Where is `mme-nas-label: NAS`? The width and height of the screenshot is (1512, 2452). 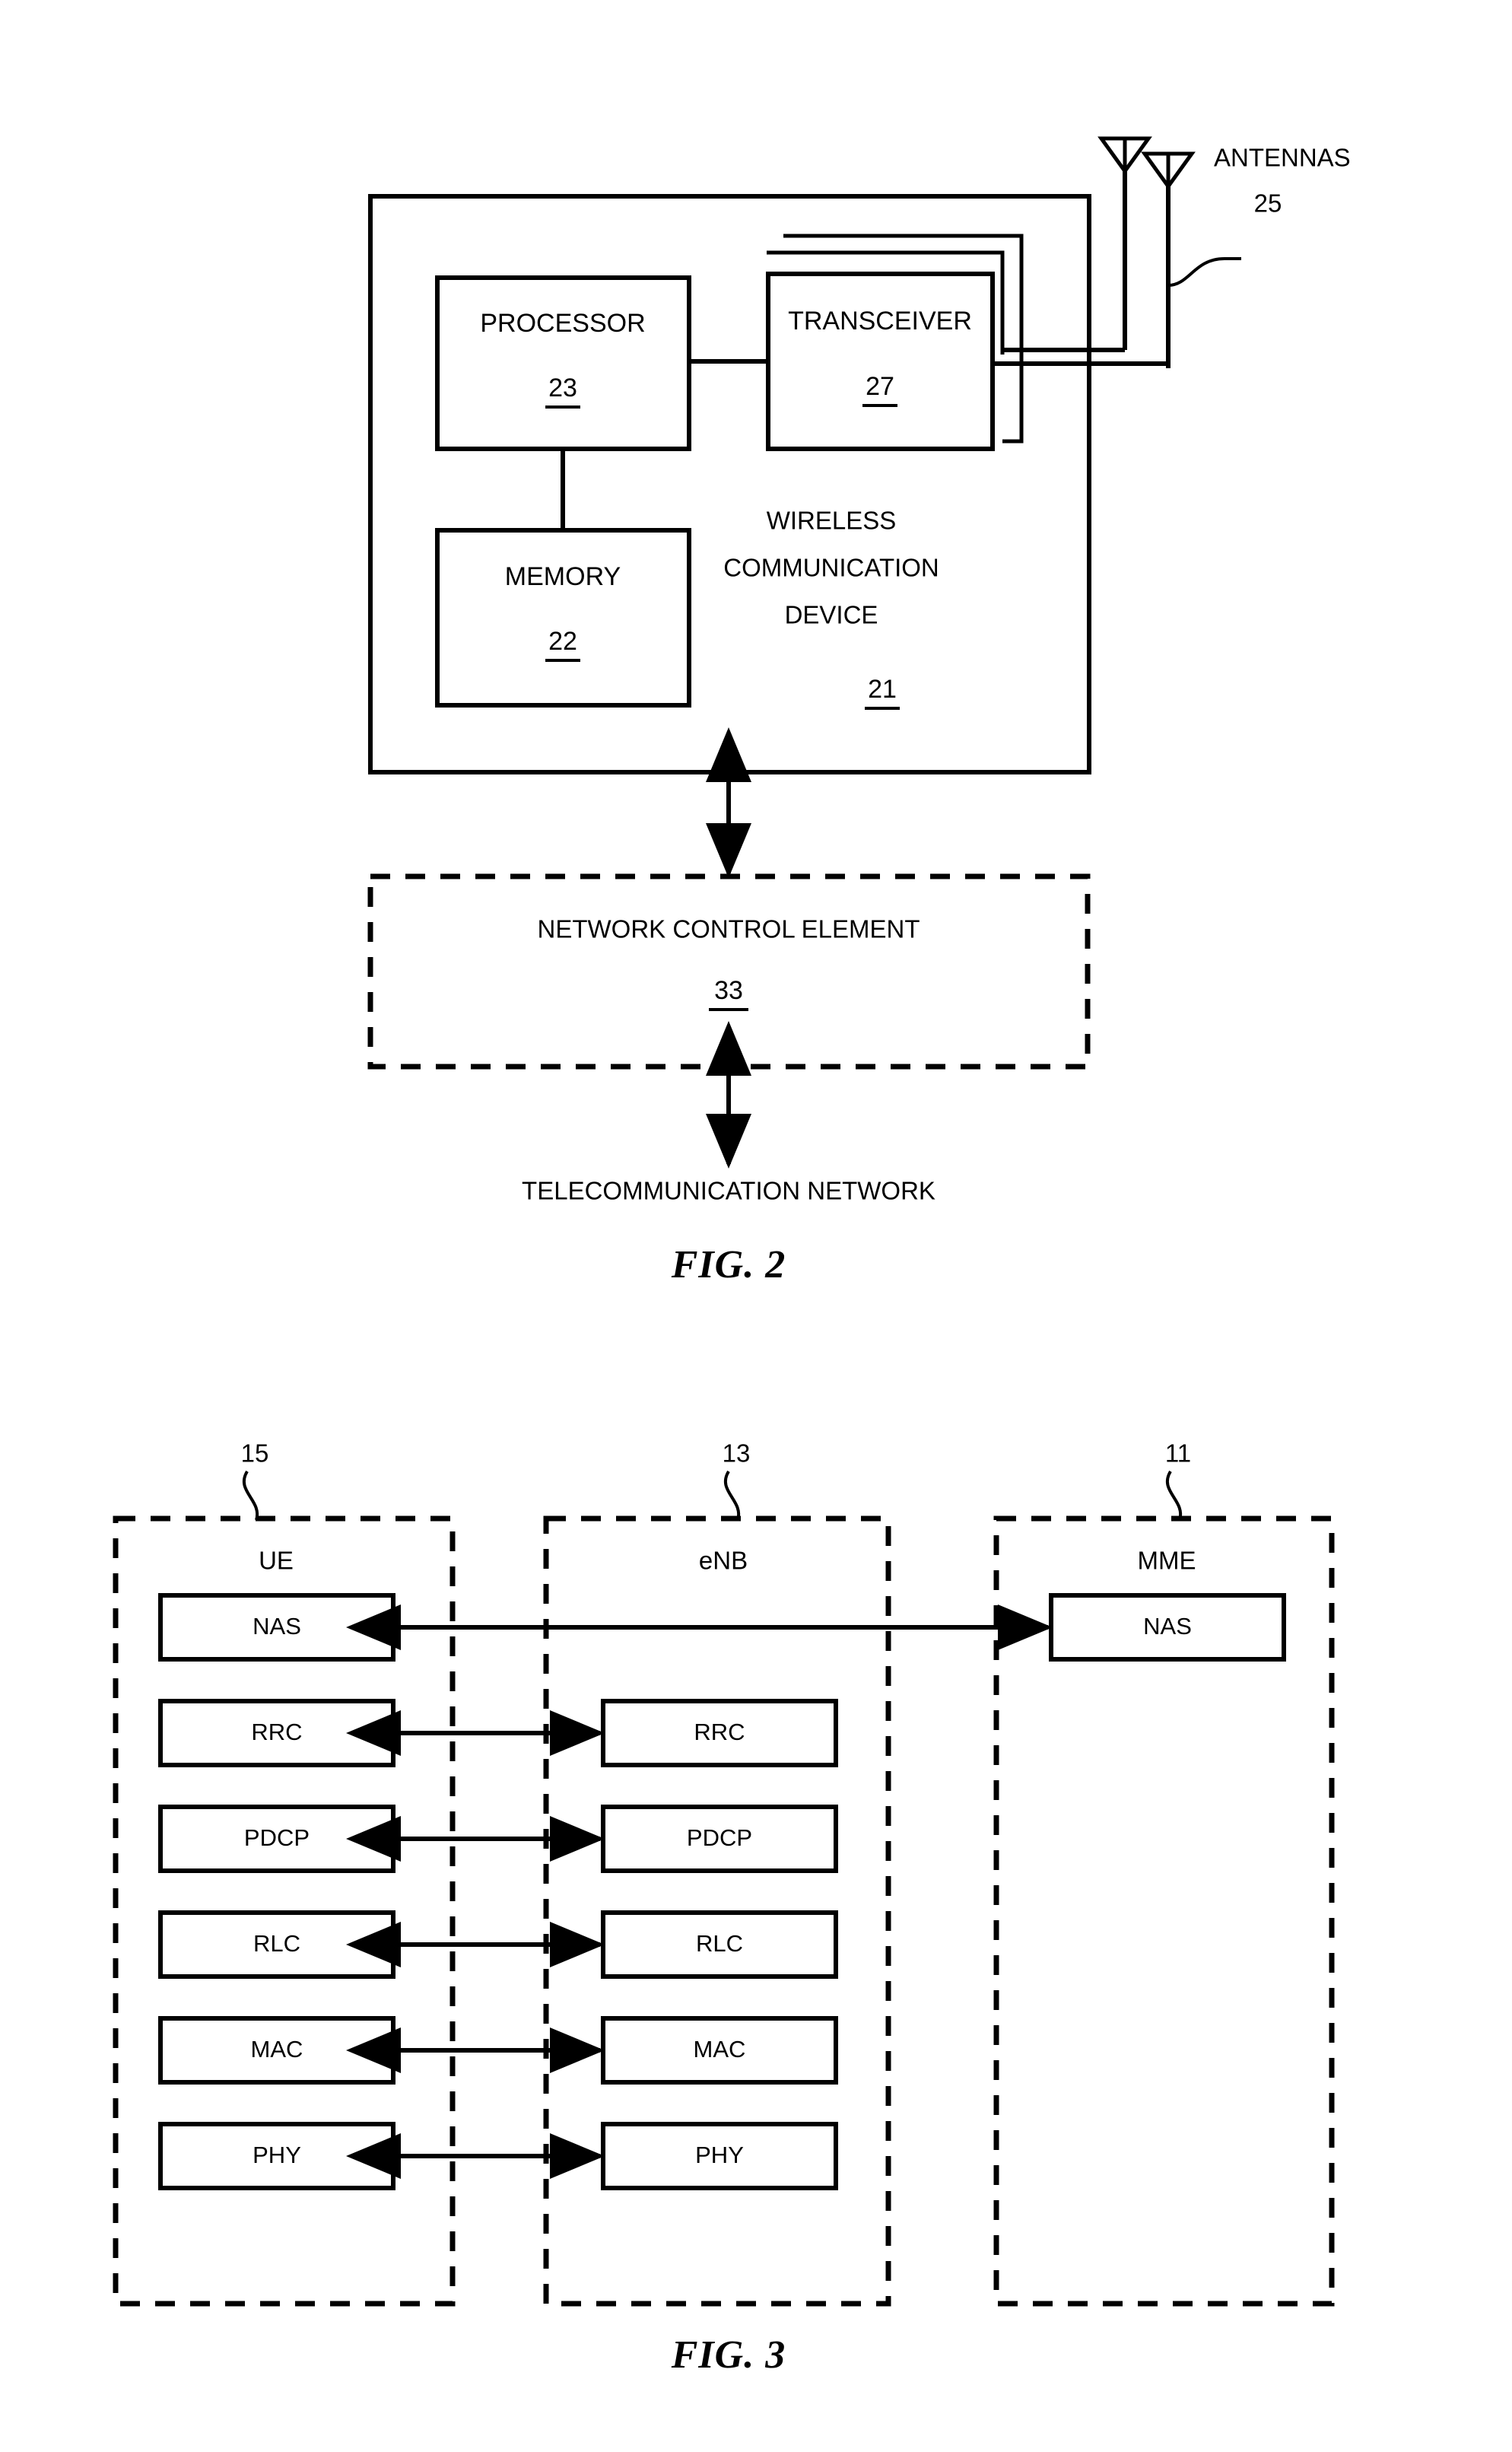 mme-nas-label: NAS is located at coordinates (1167, 1626).